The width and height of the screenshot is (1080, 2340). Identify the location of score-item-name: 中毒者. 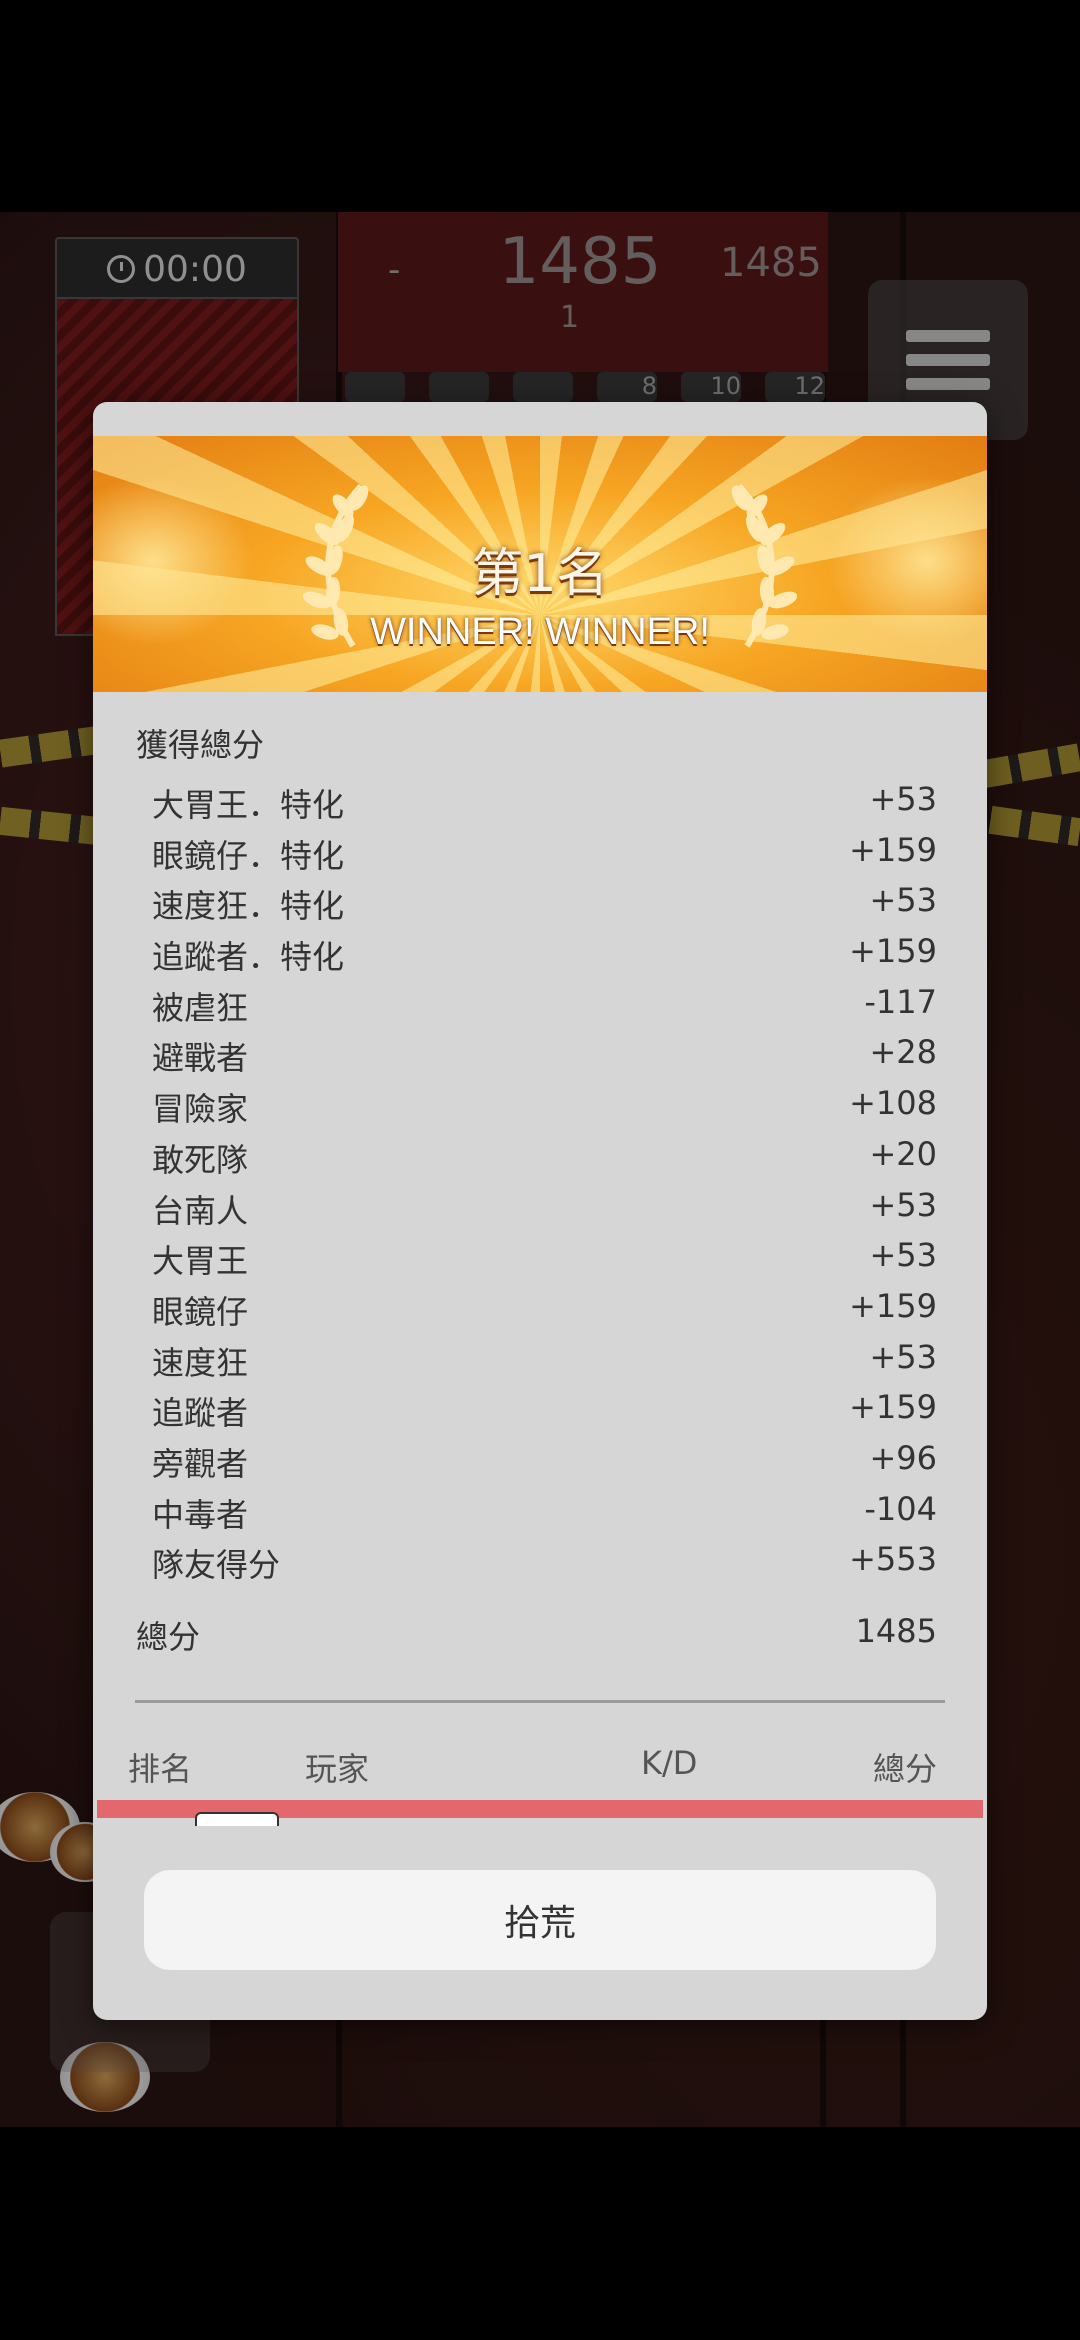
(200, 1514).